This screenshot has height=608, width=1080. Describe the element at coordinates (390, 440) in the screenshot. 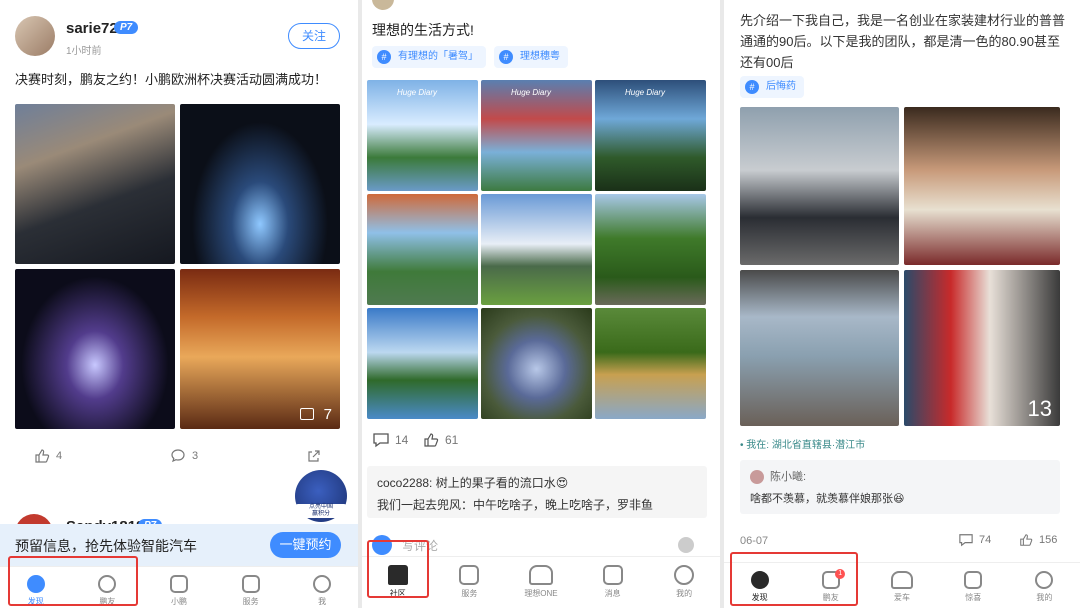

I see `comment-button: 14` at that location.